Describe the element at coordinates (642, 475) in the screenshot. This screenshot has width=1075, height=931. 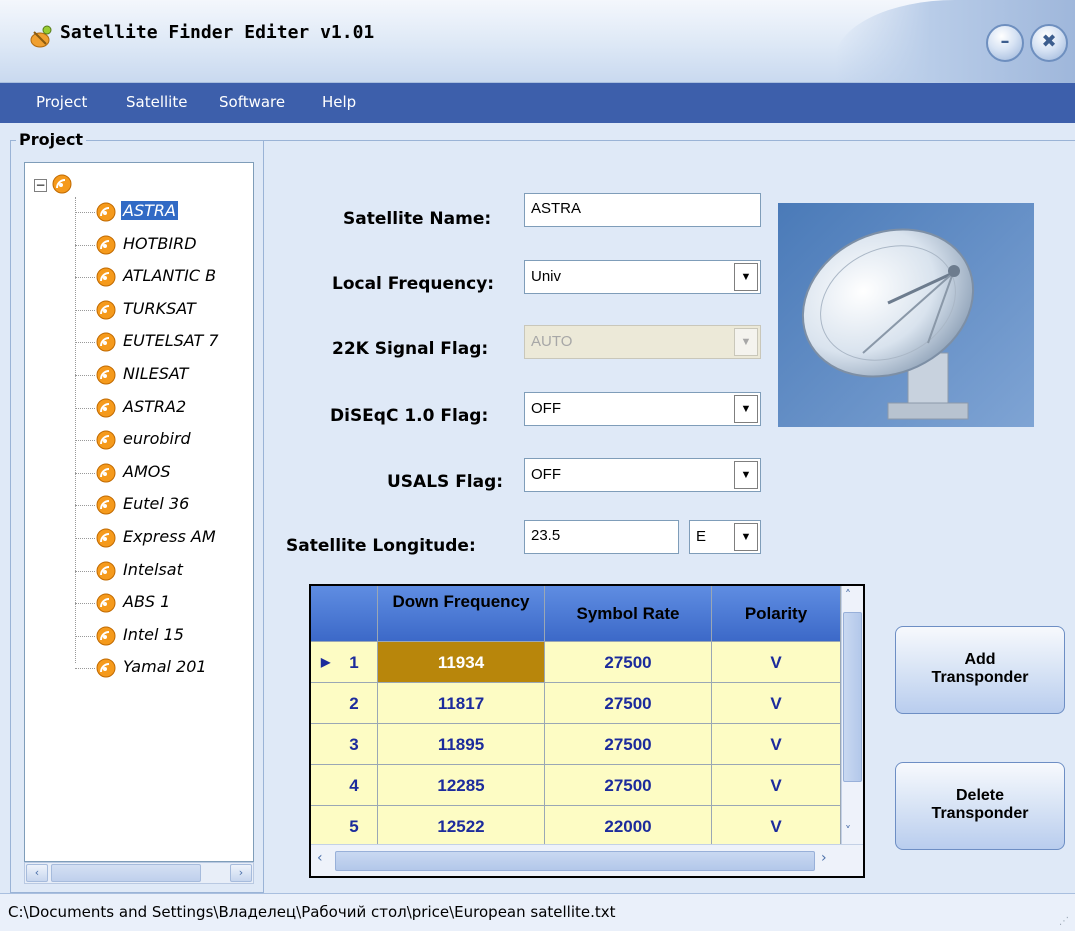
I see `usals-select: OFF ▼` at that location.